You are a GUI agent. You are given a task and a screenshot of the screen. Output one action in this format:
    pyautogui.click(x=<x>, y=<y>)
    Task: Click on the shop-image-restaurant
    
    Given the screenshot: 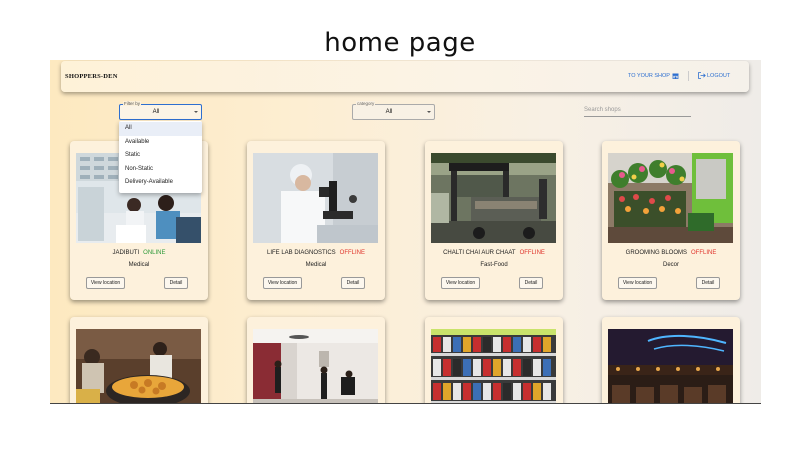 What is the action you would take?
    pyautogui.click(x=670, y=366)
    